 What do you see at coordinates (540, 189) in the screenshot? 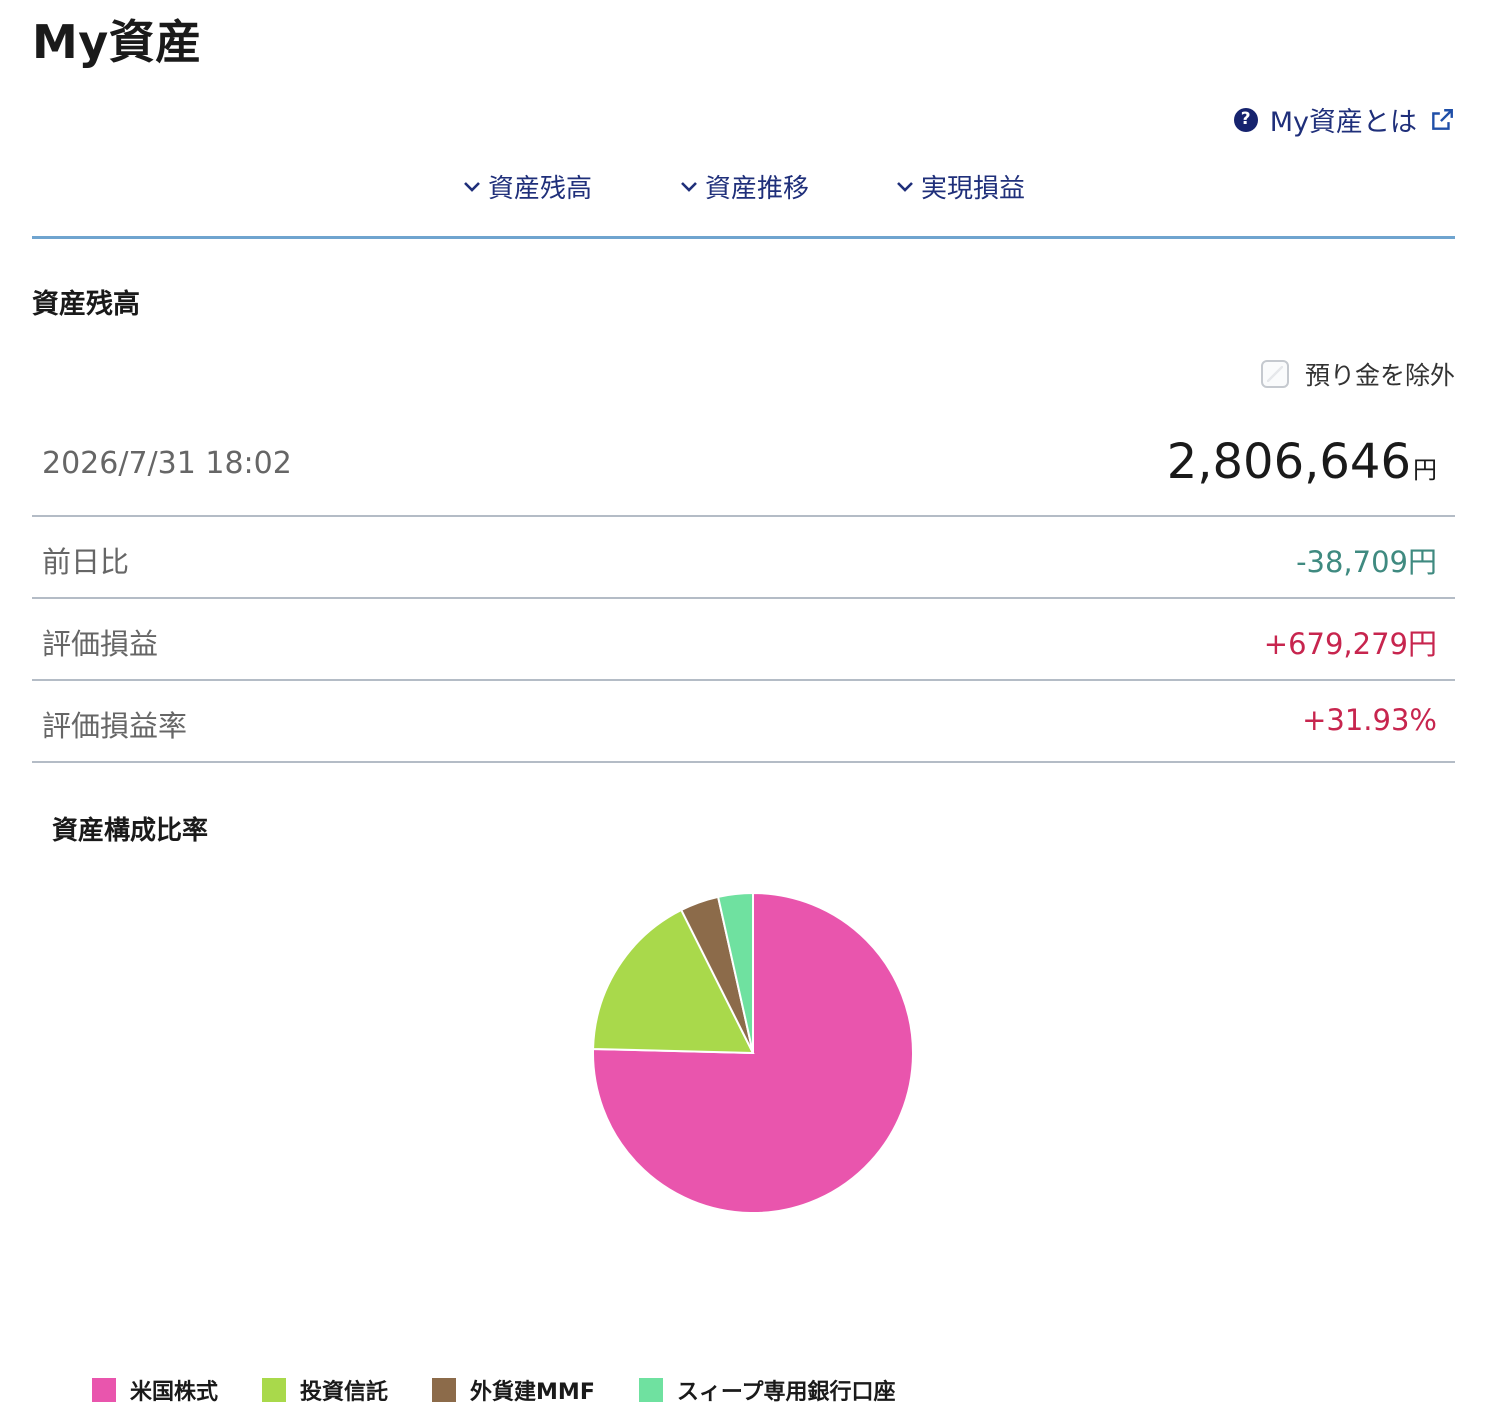
I see `nav-label: 資産残高` at bounding box center [540, 189].